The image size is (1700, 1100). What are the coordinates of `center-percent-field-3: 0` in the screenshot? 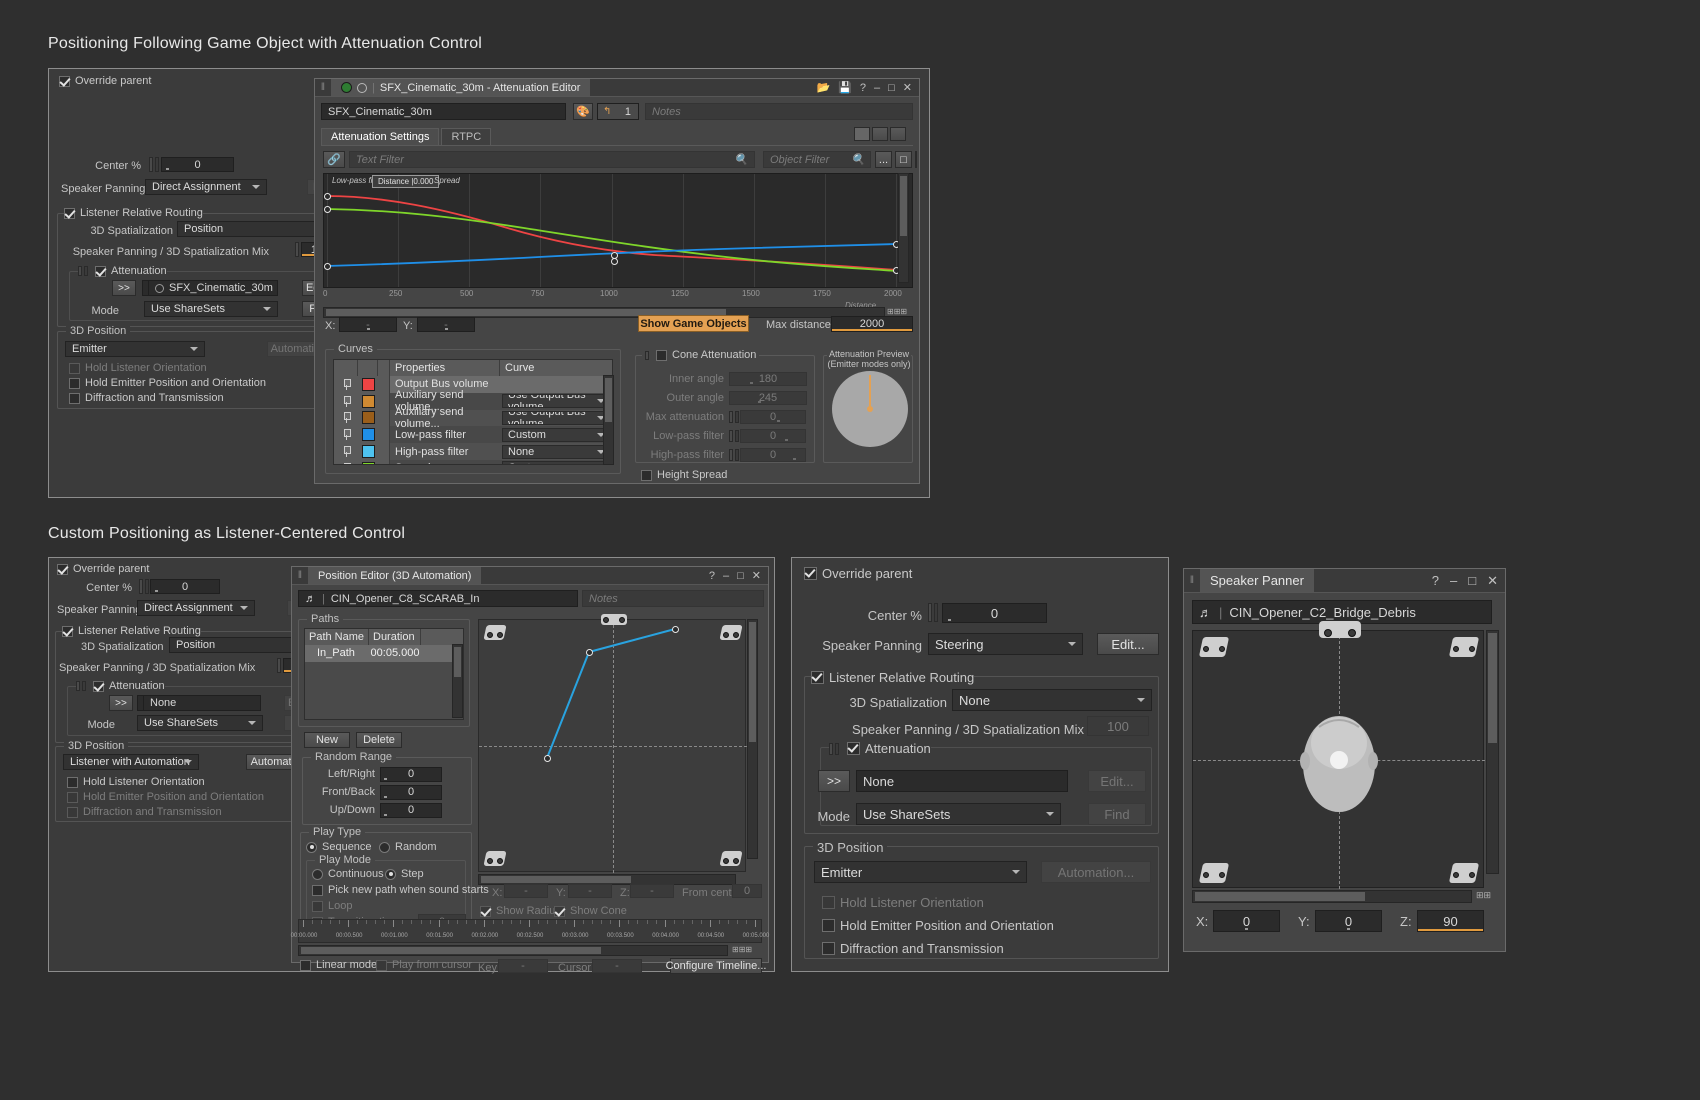 It's located at (994, 613).